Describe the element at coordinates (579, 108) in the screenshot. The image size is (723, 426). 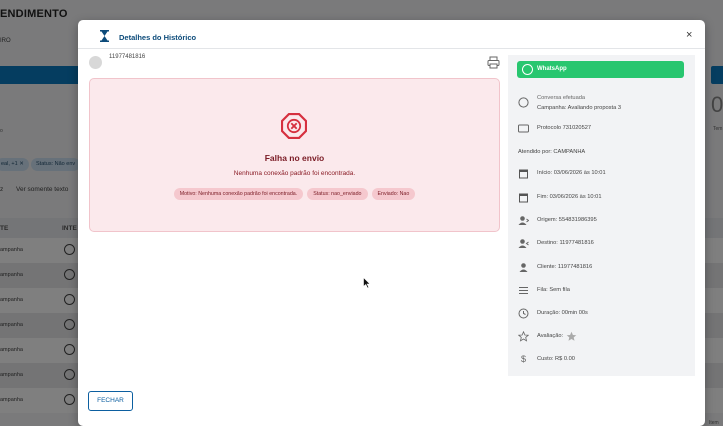
I see `campaign-name: Campanha: Avaliando proposta 3` at that location.